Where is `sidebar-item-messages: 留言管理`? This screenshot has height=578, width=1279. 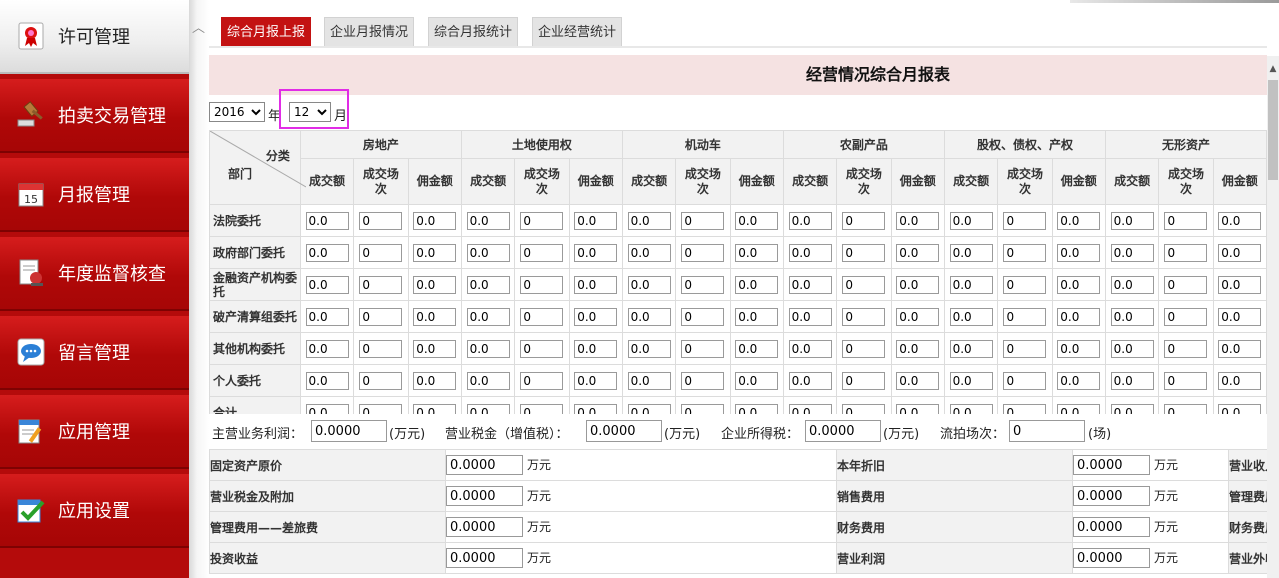
sidebar-item-messages: 留言管理 is located at coordinates (94, 353).